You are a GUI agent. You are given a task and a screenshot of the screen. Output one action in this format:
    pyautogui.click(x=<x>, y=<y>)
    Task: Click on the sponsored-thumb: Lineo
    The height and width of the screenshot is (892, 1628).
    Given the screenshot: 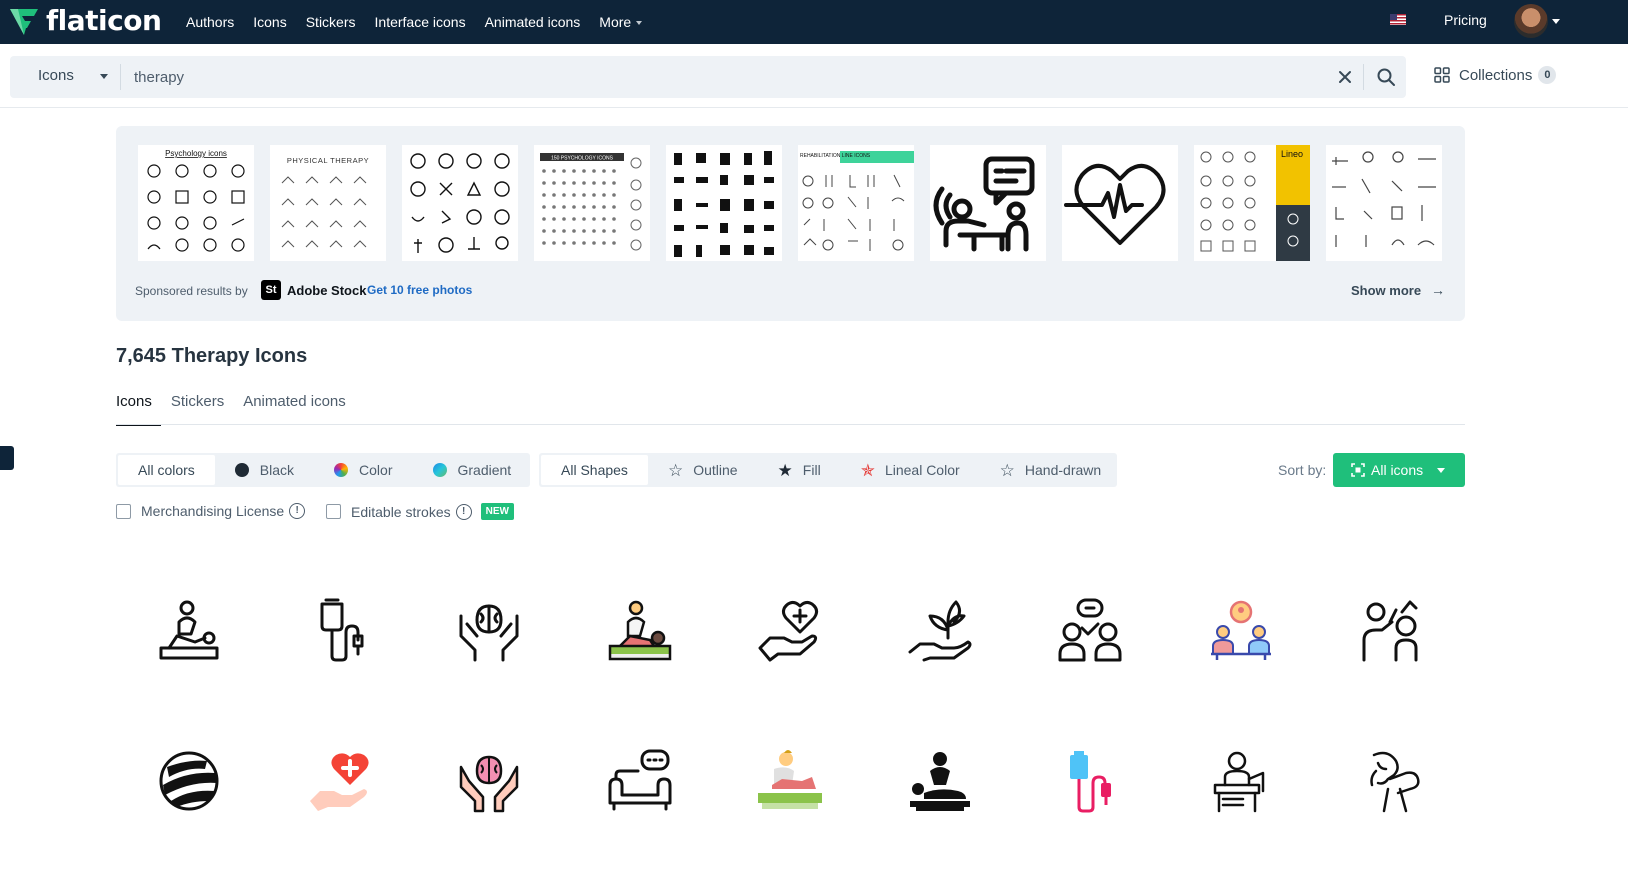 What is the action you would take?
    pyautogui.click(x=1252, y=203)
    